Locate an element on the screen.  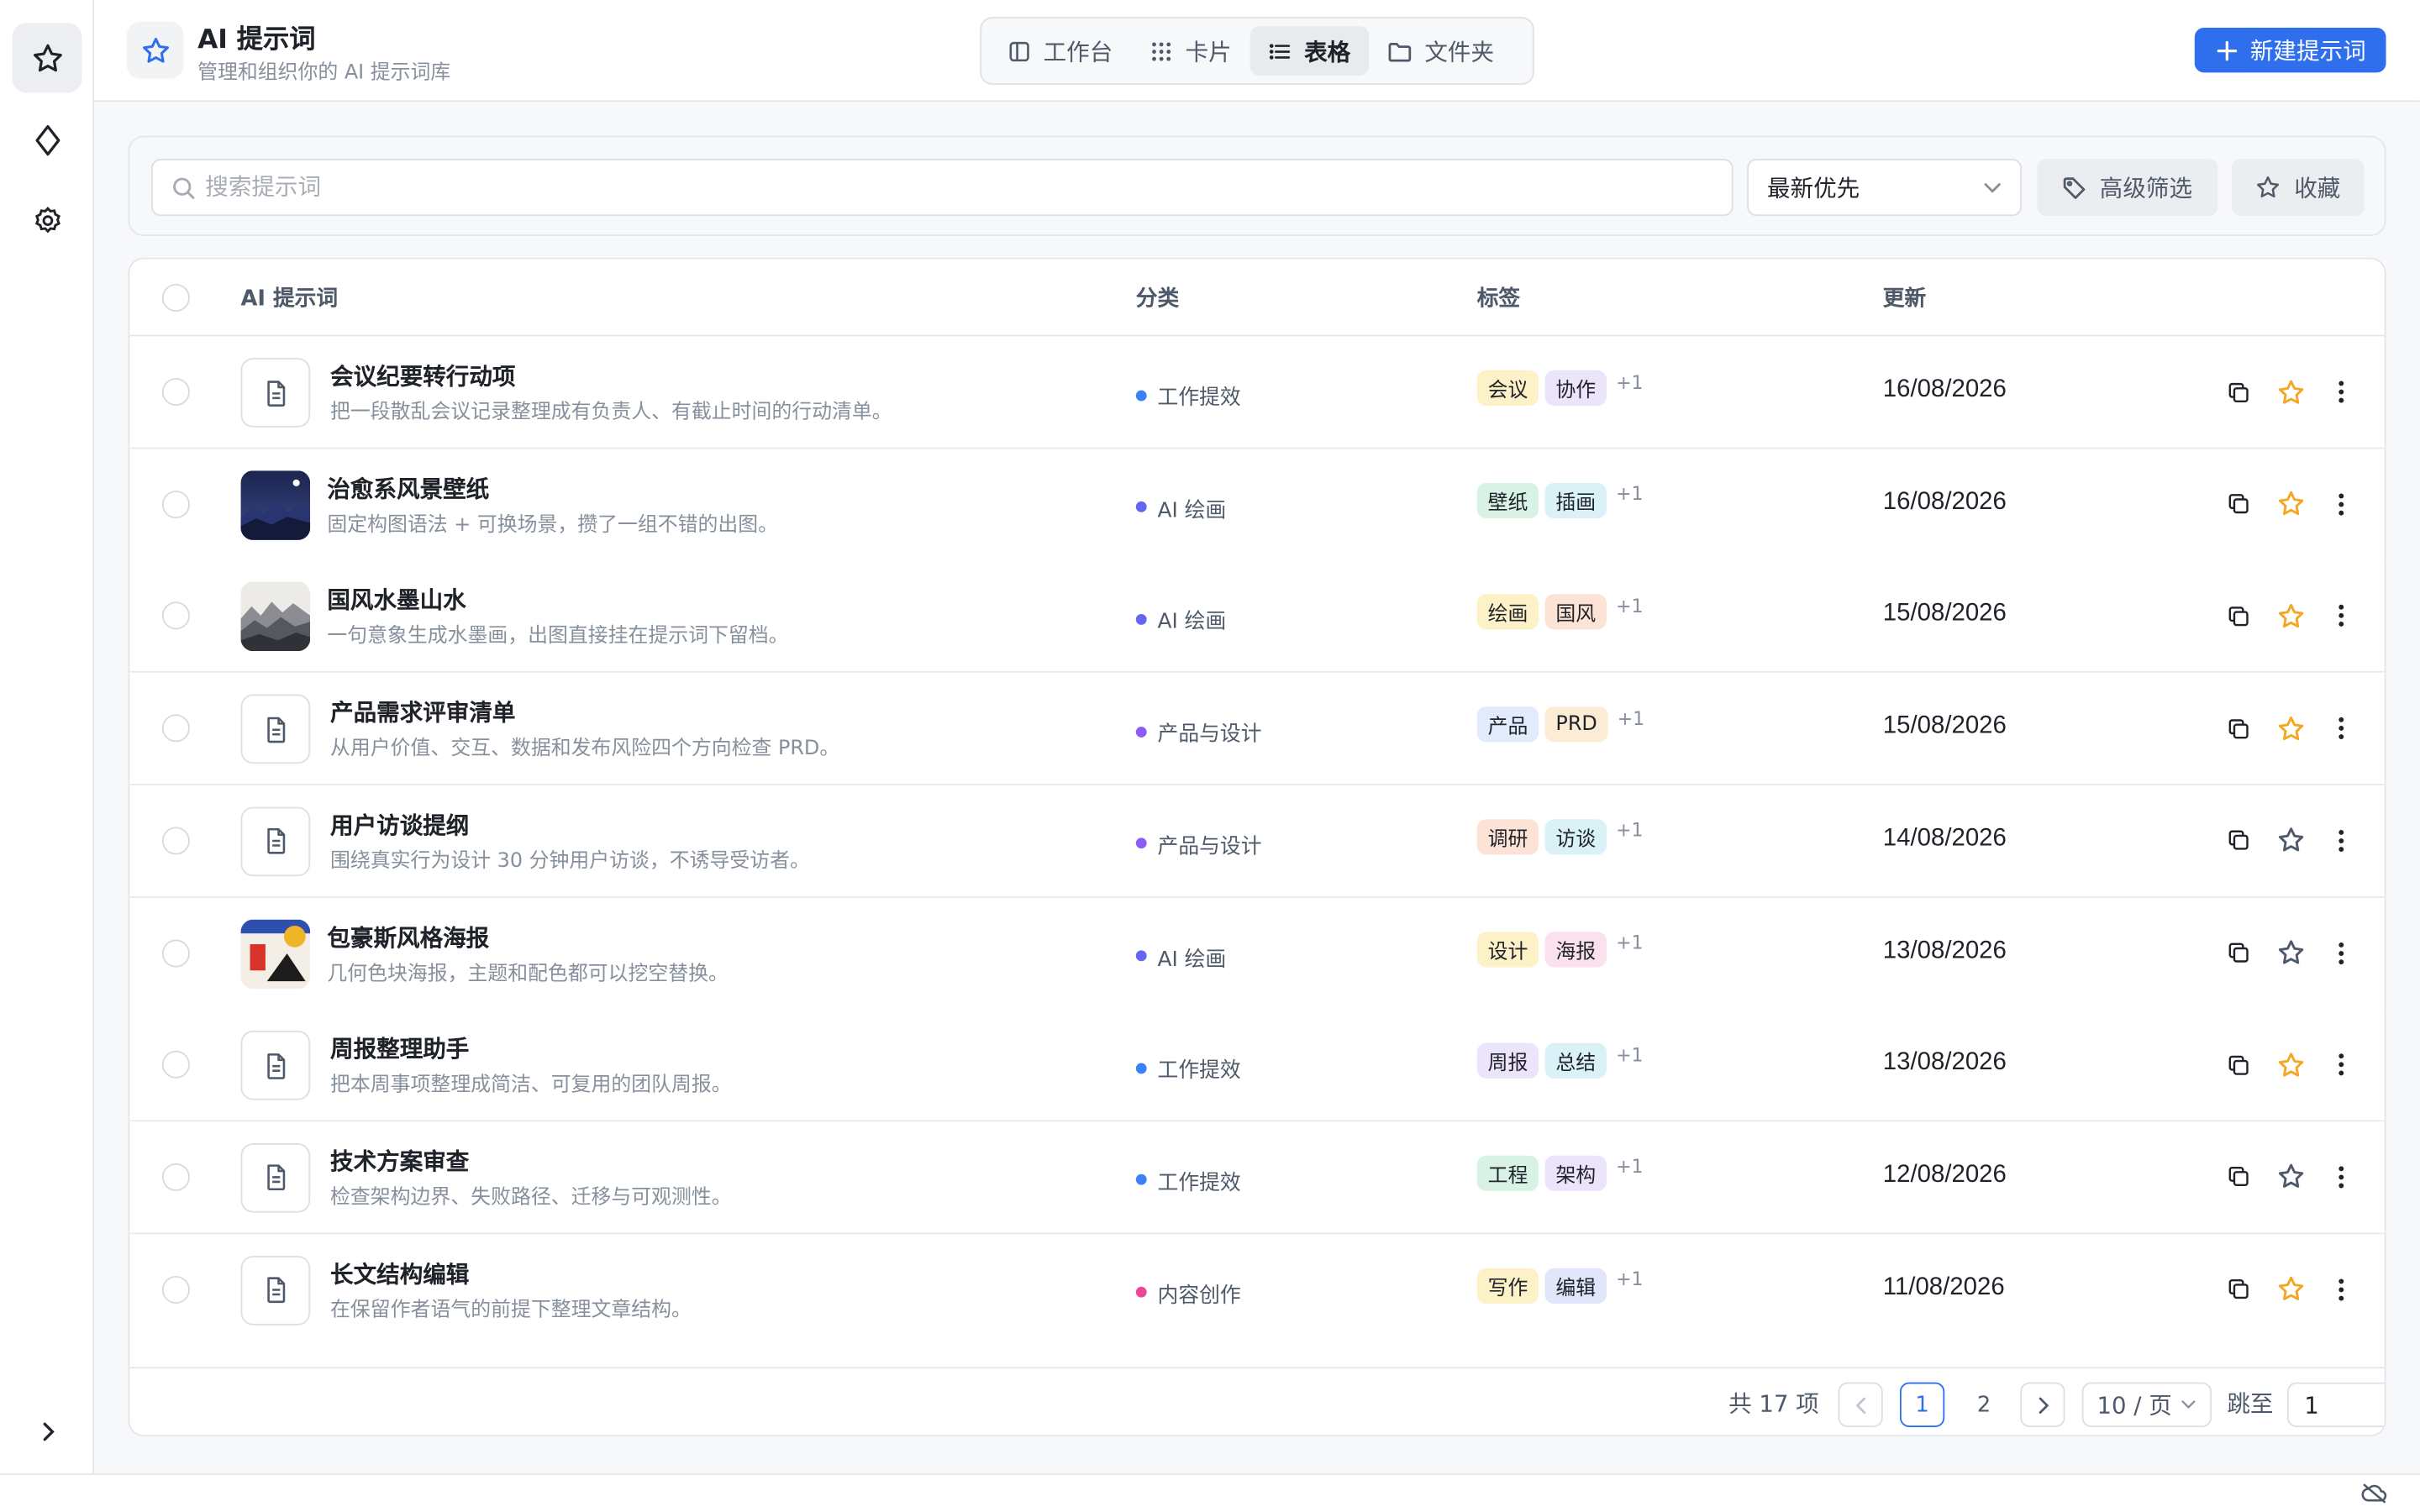
prompt-title: 周报整理助手 is located at coordinates (399, 1048).